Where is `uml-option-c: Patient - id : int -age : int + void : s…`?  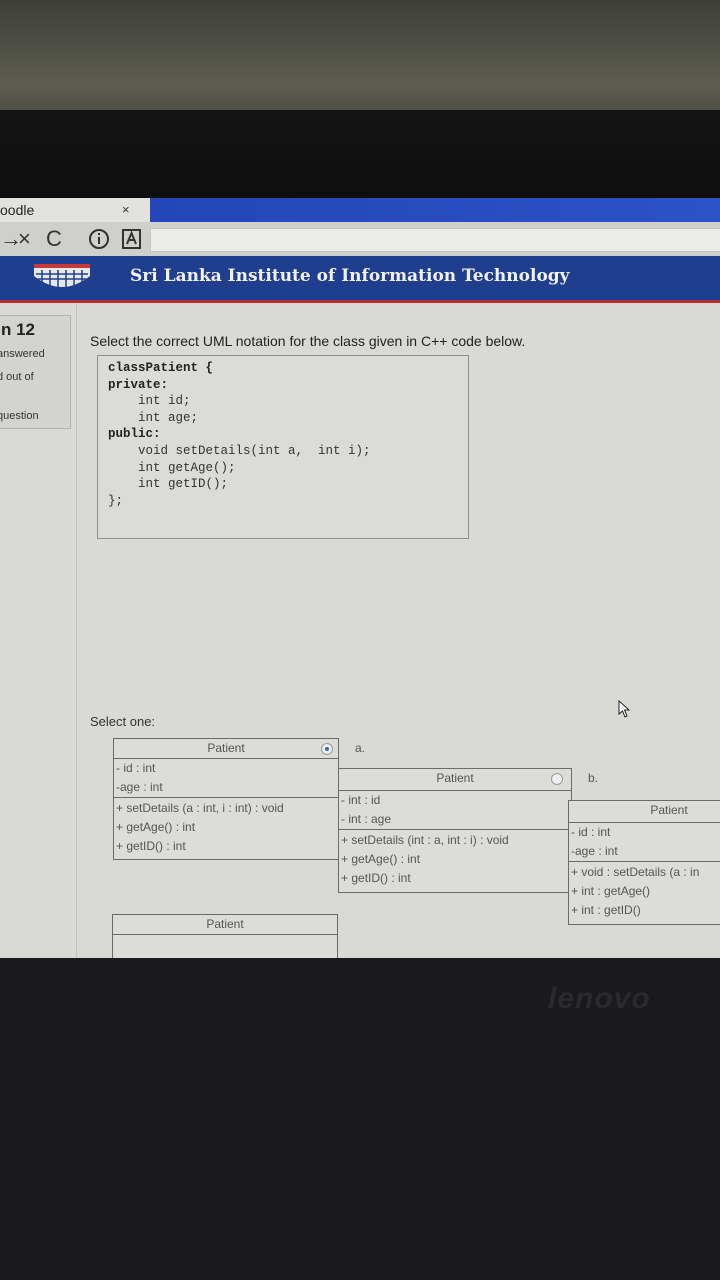
uml-option-c: Patient - id : int -age : int + void : s… is located at coordinates (644, 862).